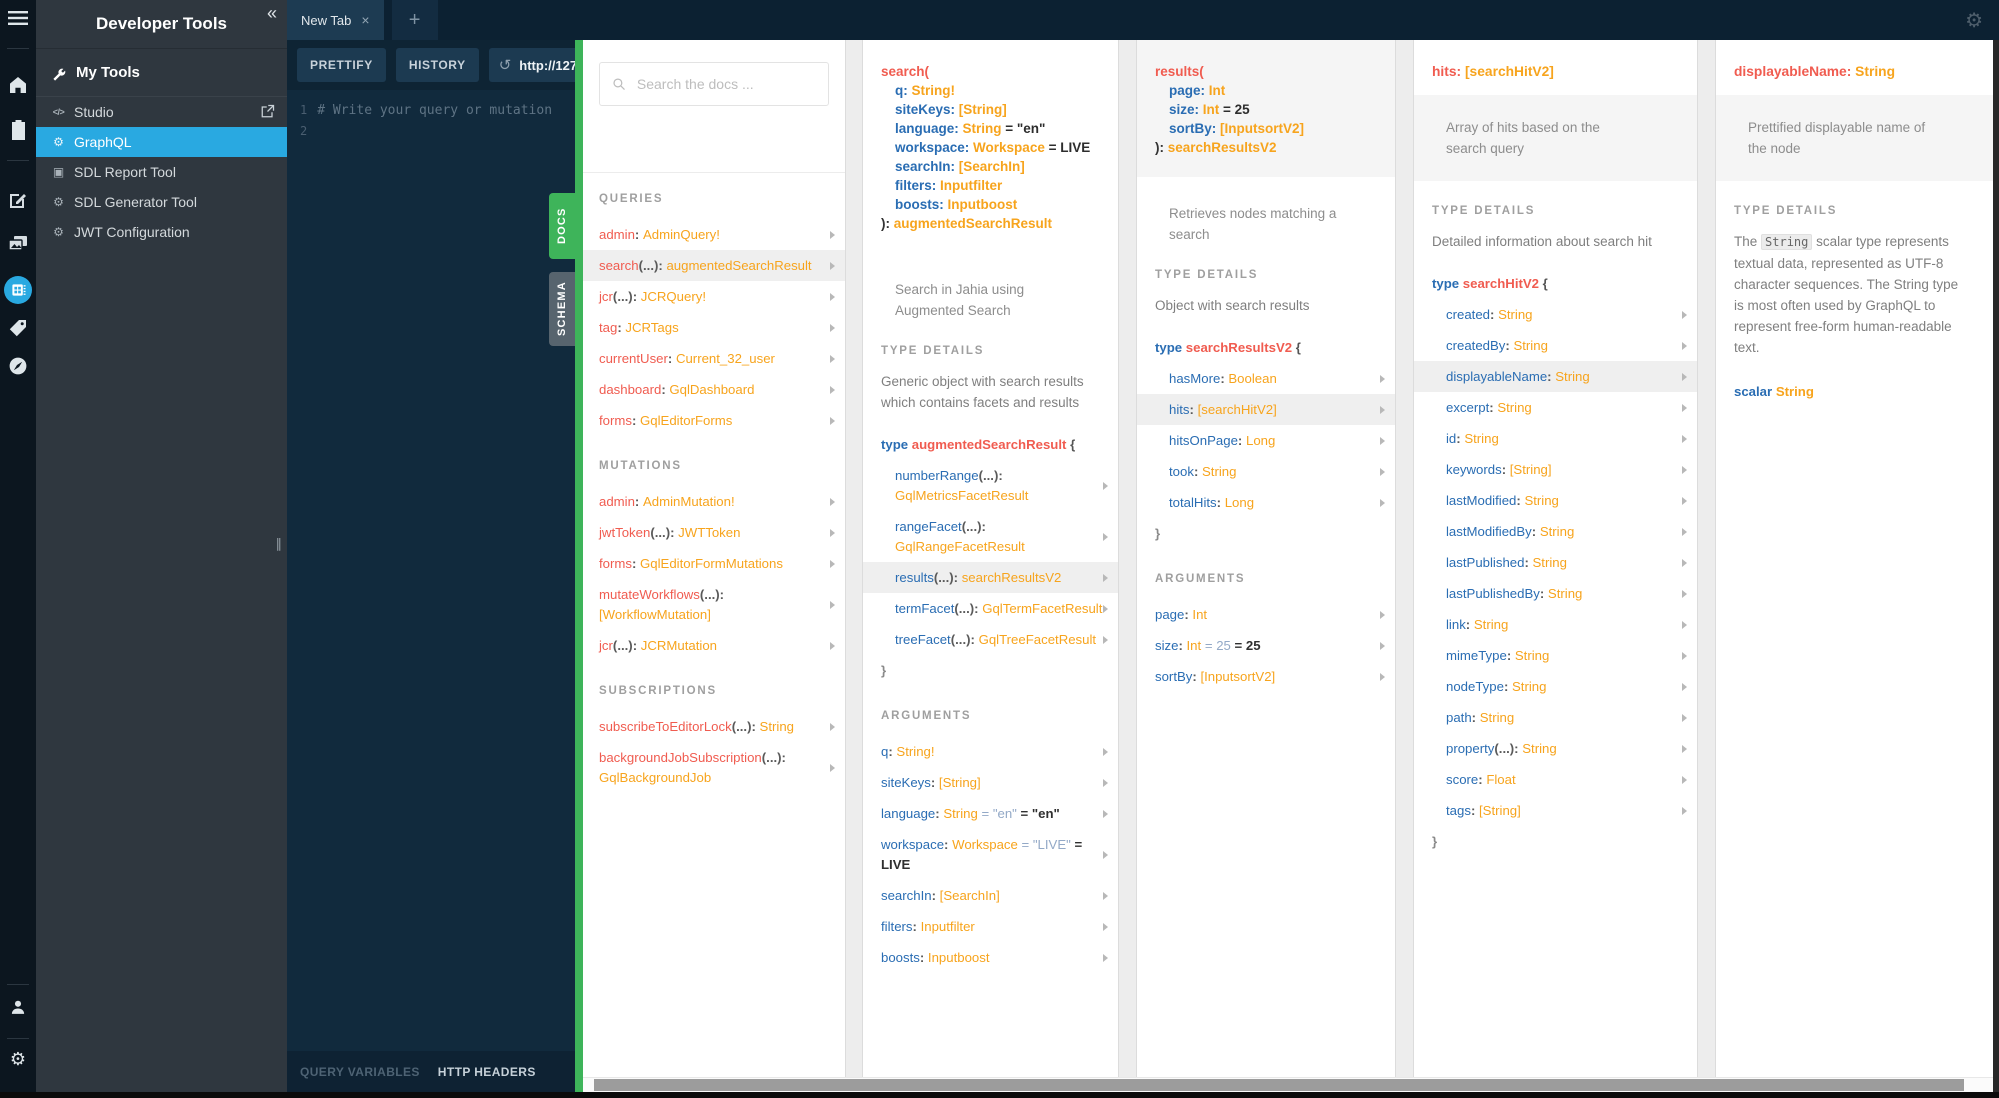  What do you see at coordinates (161, 172) in the screenshot?
I see `tool-item-sdl-report: ▣ SDL Report Tool` at bounding box center [161, 172].